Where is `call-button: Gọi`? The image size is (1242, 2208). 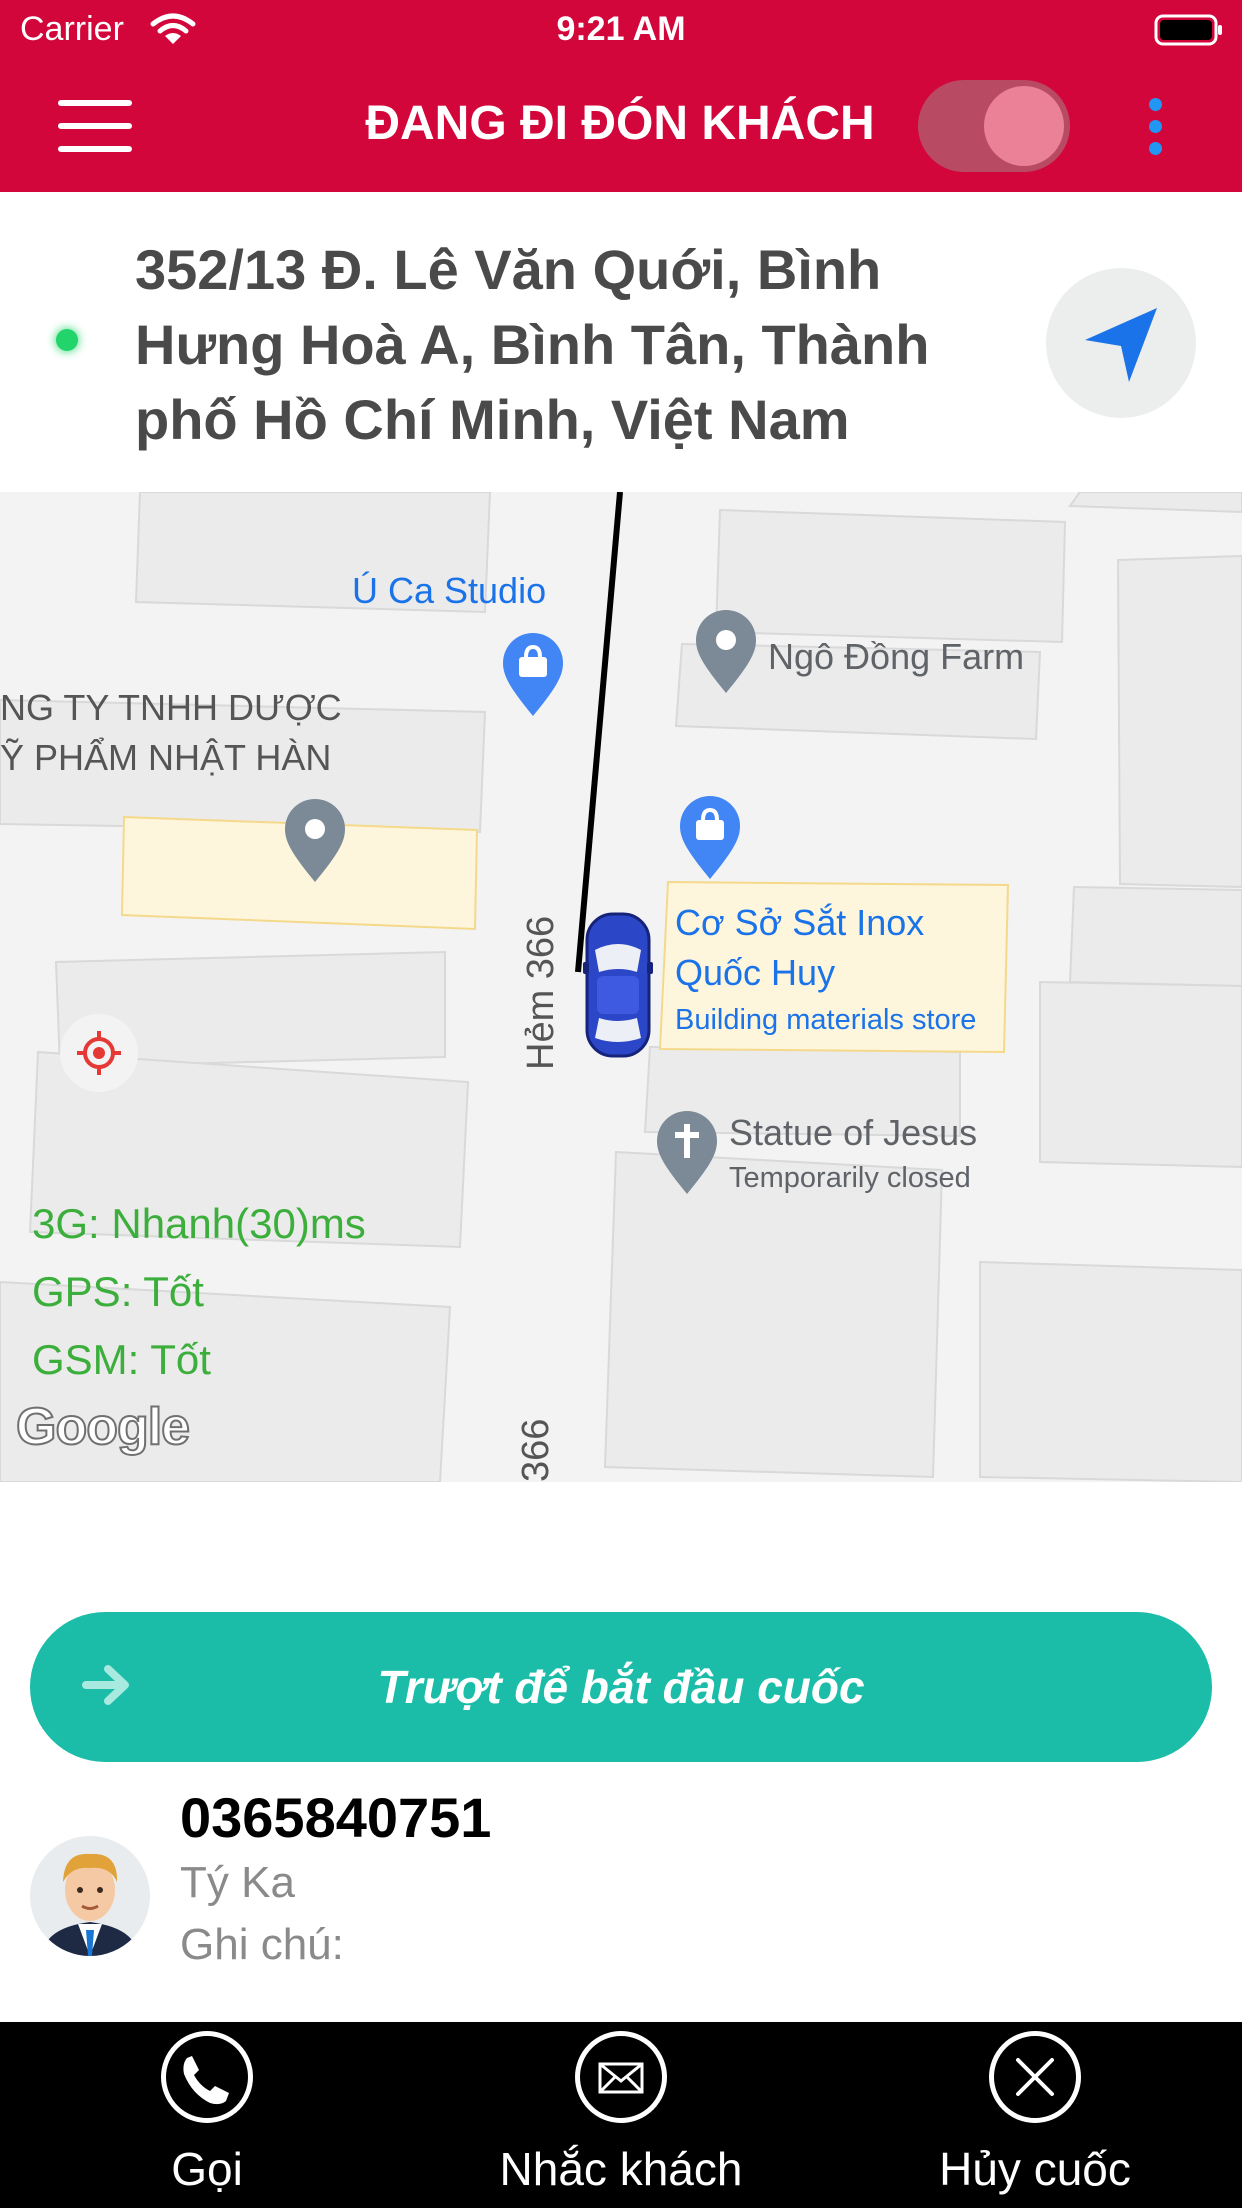 call-button: Gọi is located at coordinates (207, 2115).